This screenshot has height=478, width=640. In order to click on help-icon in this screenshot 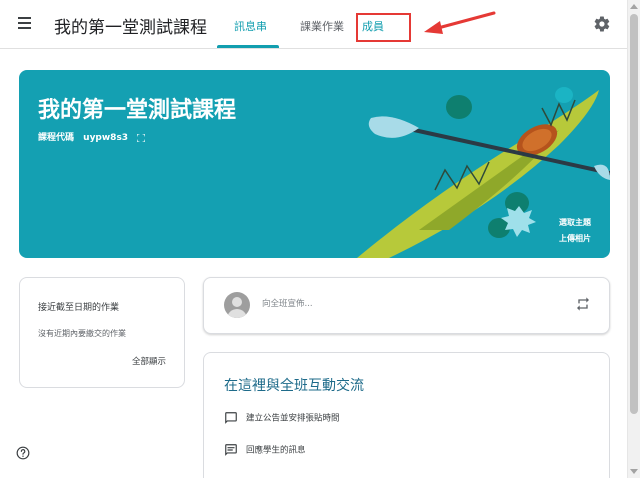, I will do `click(23, 453)`.